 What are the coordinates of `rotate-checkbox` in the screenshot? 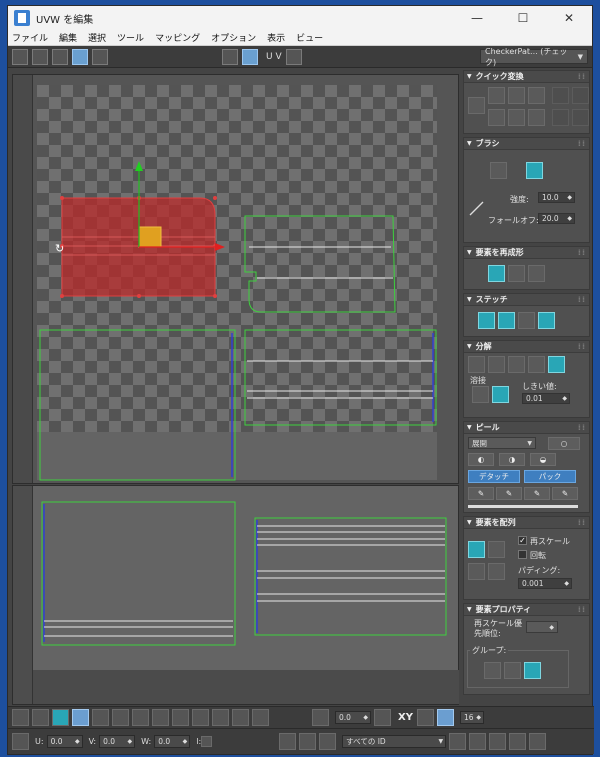 It's located at (522, 554).